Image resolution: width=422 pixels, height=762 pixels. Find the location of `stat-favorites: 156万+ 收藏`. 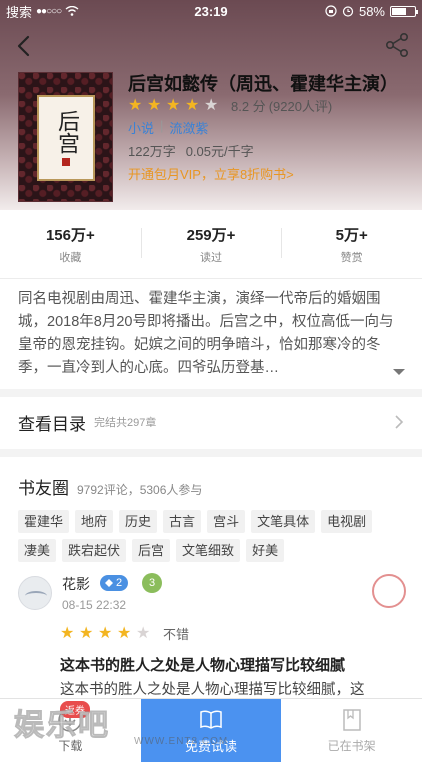

stat-favorites: 156万+ 收藏 is located at coordinates (70, 244).